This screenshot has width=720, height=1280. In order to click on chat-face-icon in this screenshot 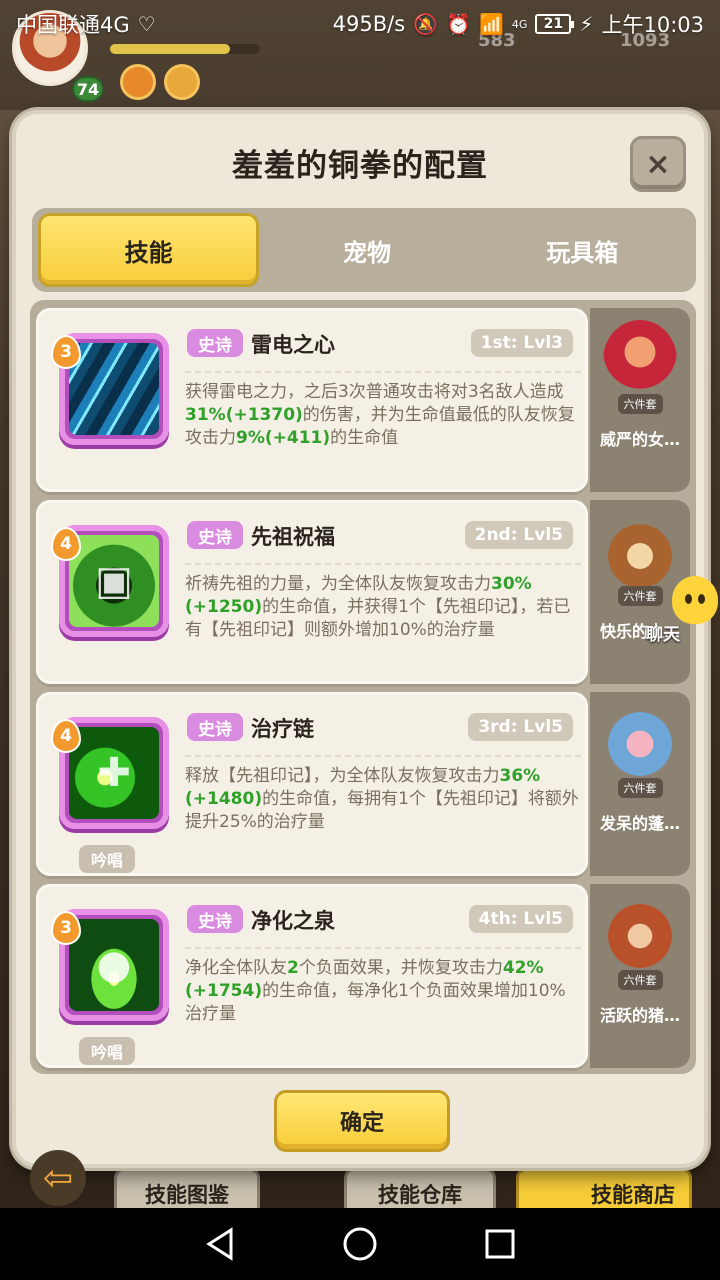, I will do `click(695, 600)`.